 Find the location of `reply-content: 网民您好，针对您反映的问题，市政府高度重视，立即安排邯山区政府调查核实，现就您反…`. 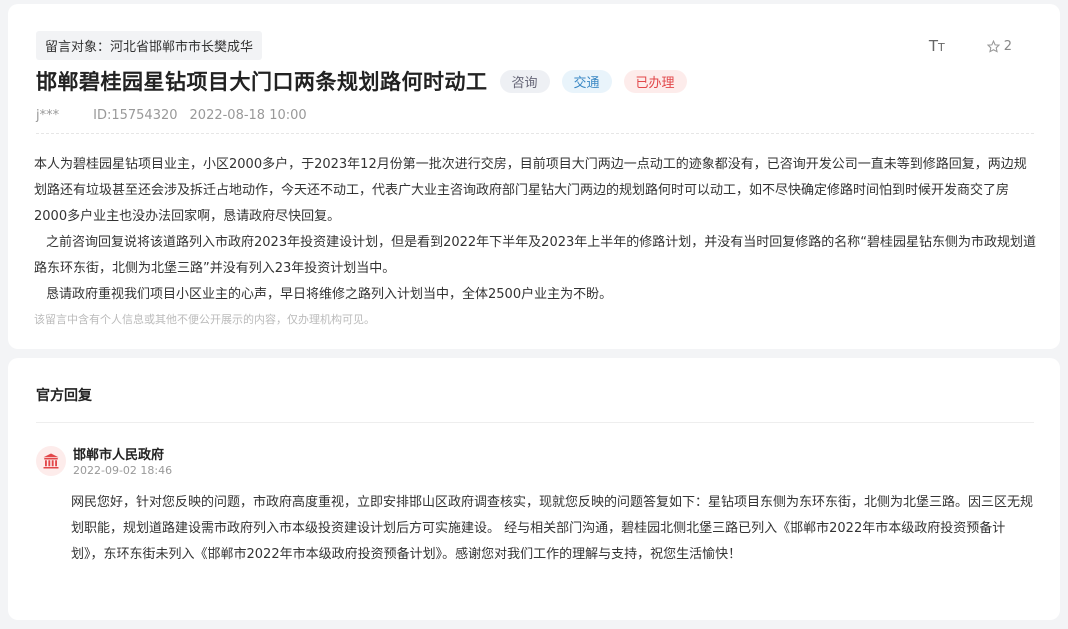

reply-content: 网民您好，针对您反映的问题，市政府高度重视，立即安排邯山区政府调查核实，现就您反… is located at coordinates (552, 528).